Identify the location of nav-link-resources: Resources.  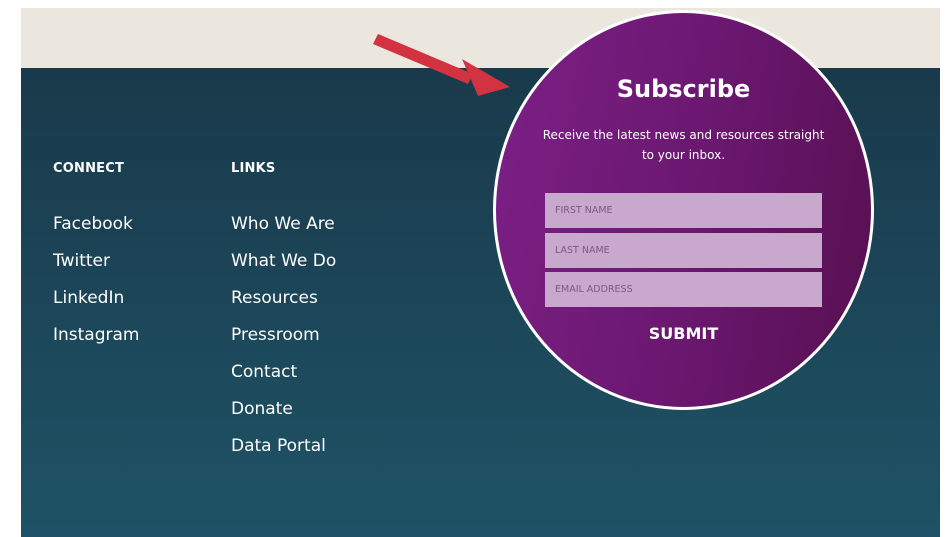
(283, 305).